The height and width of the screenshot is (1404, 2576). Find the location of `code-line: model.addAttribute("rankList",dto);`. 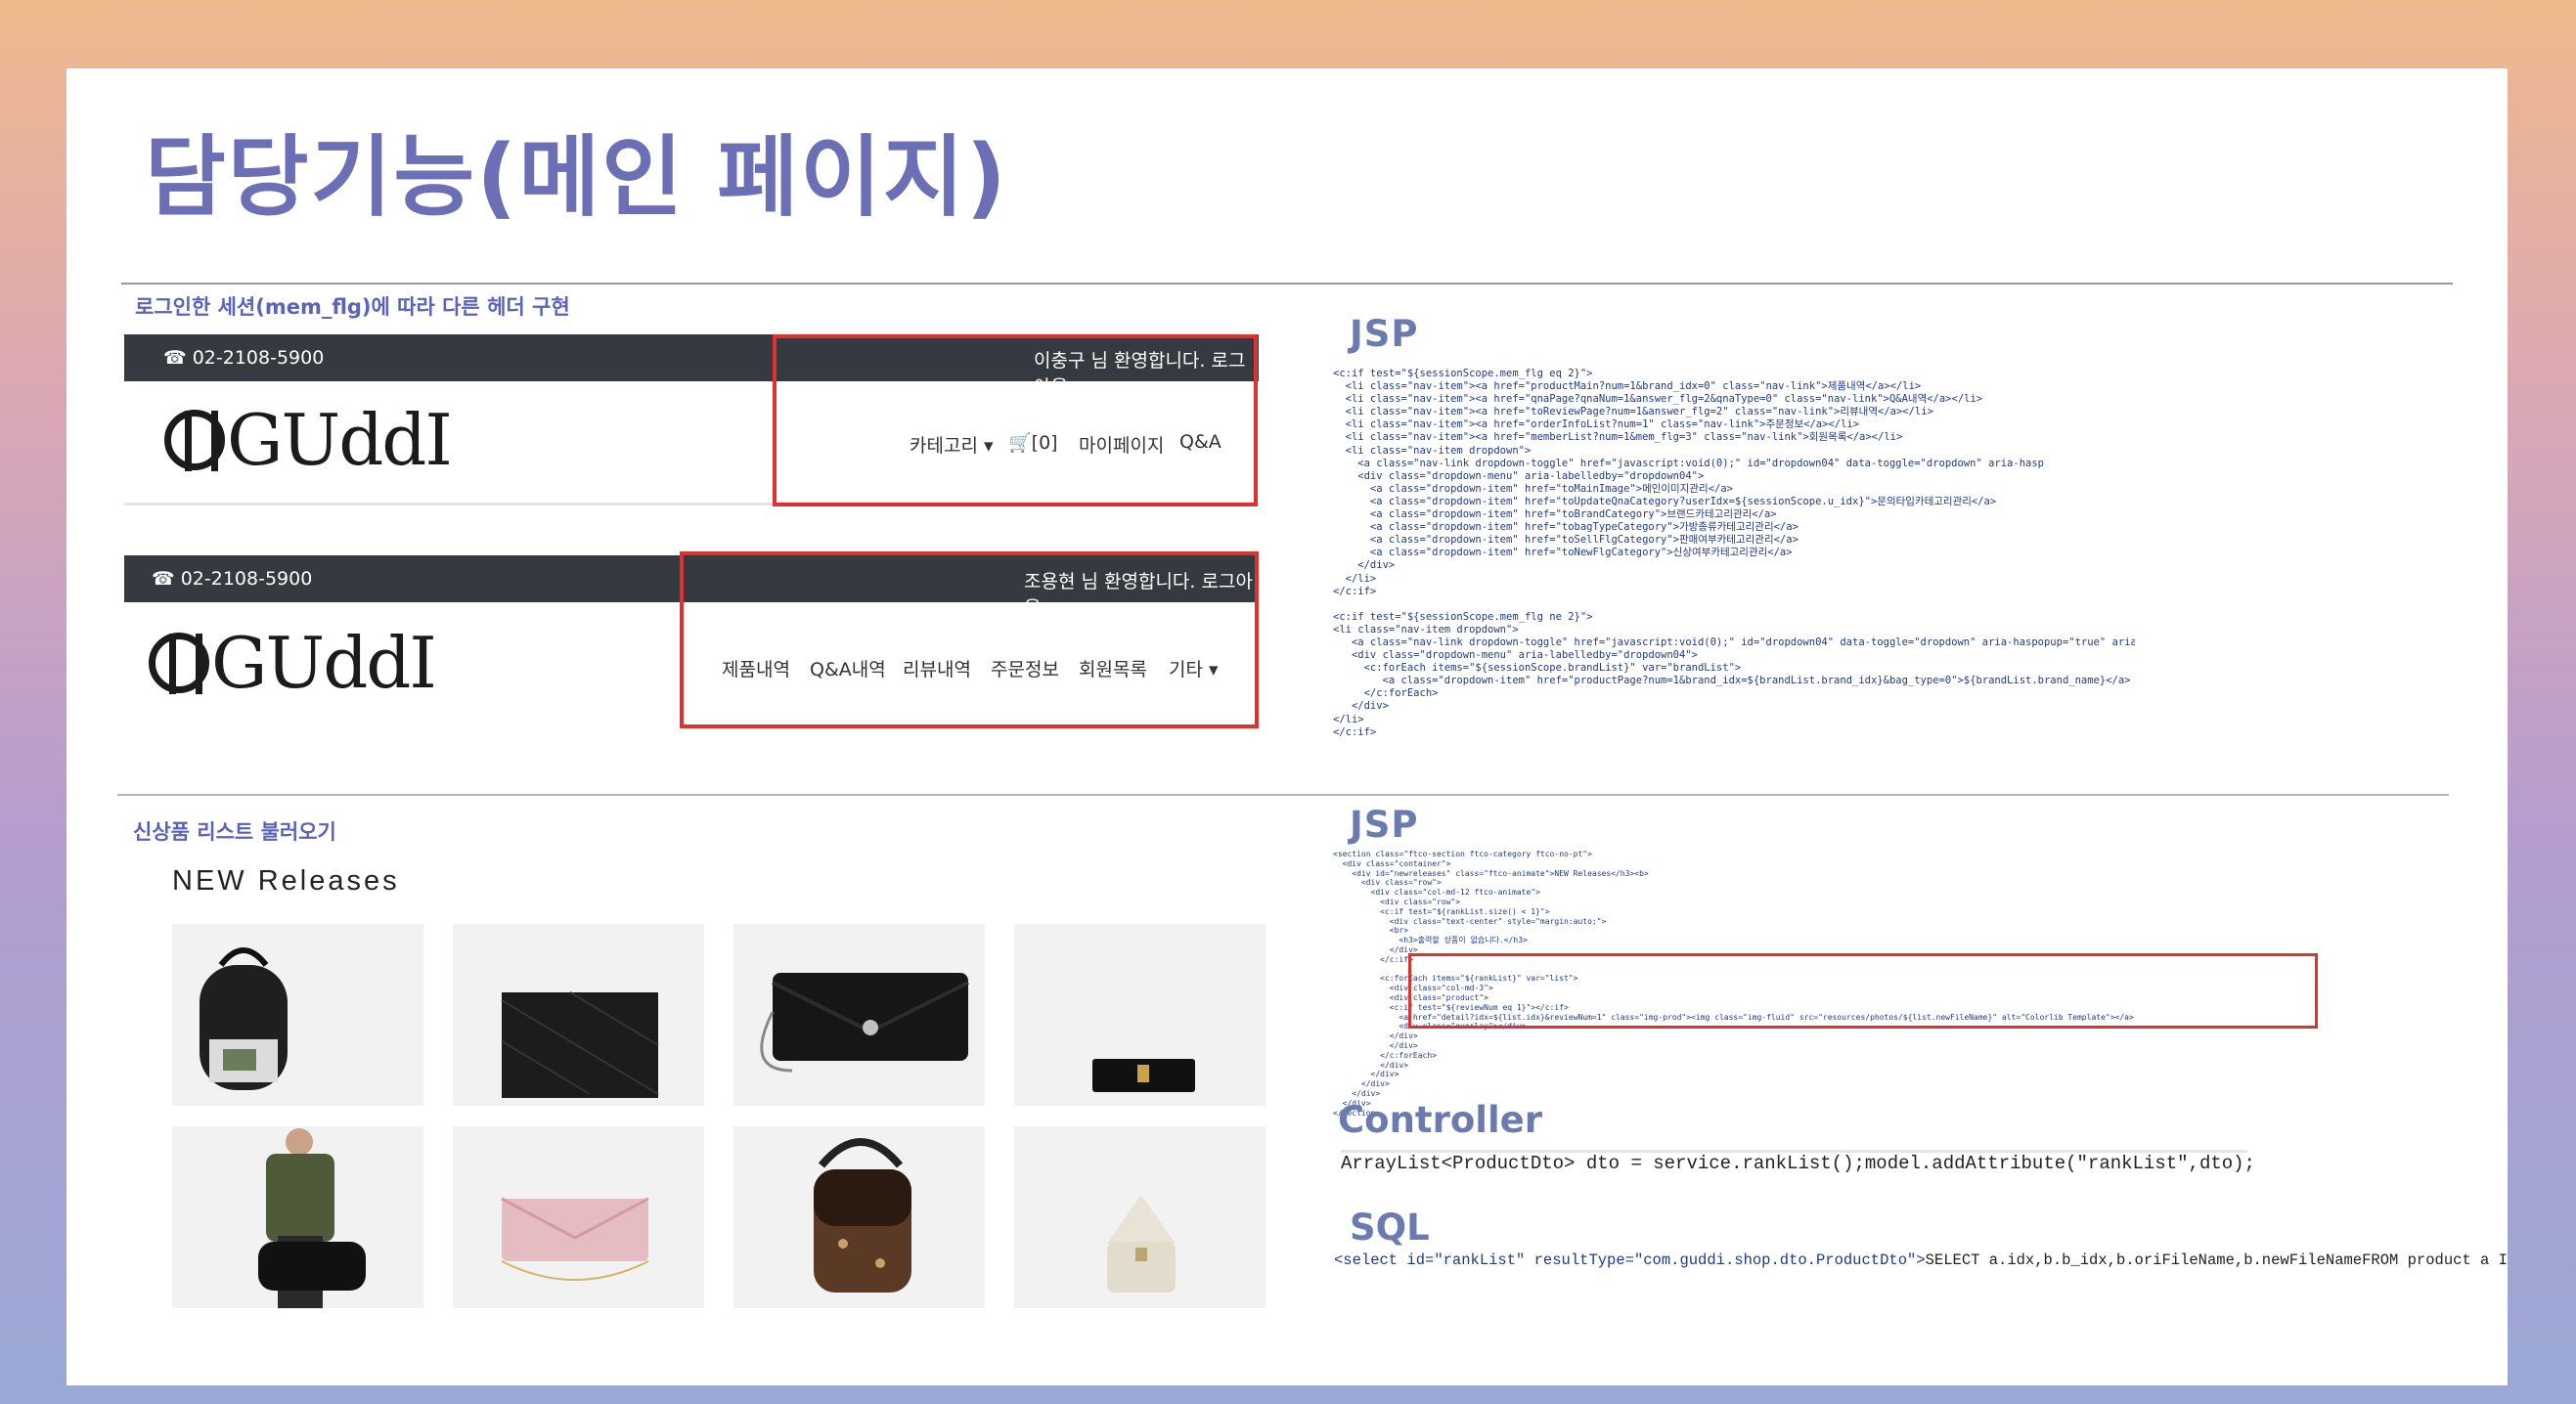

code-line: model.addAttribute("rankList",dto); is located at coordinates (2059, 1164).